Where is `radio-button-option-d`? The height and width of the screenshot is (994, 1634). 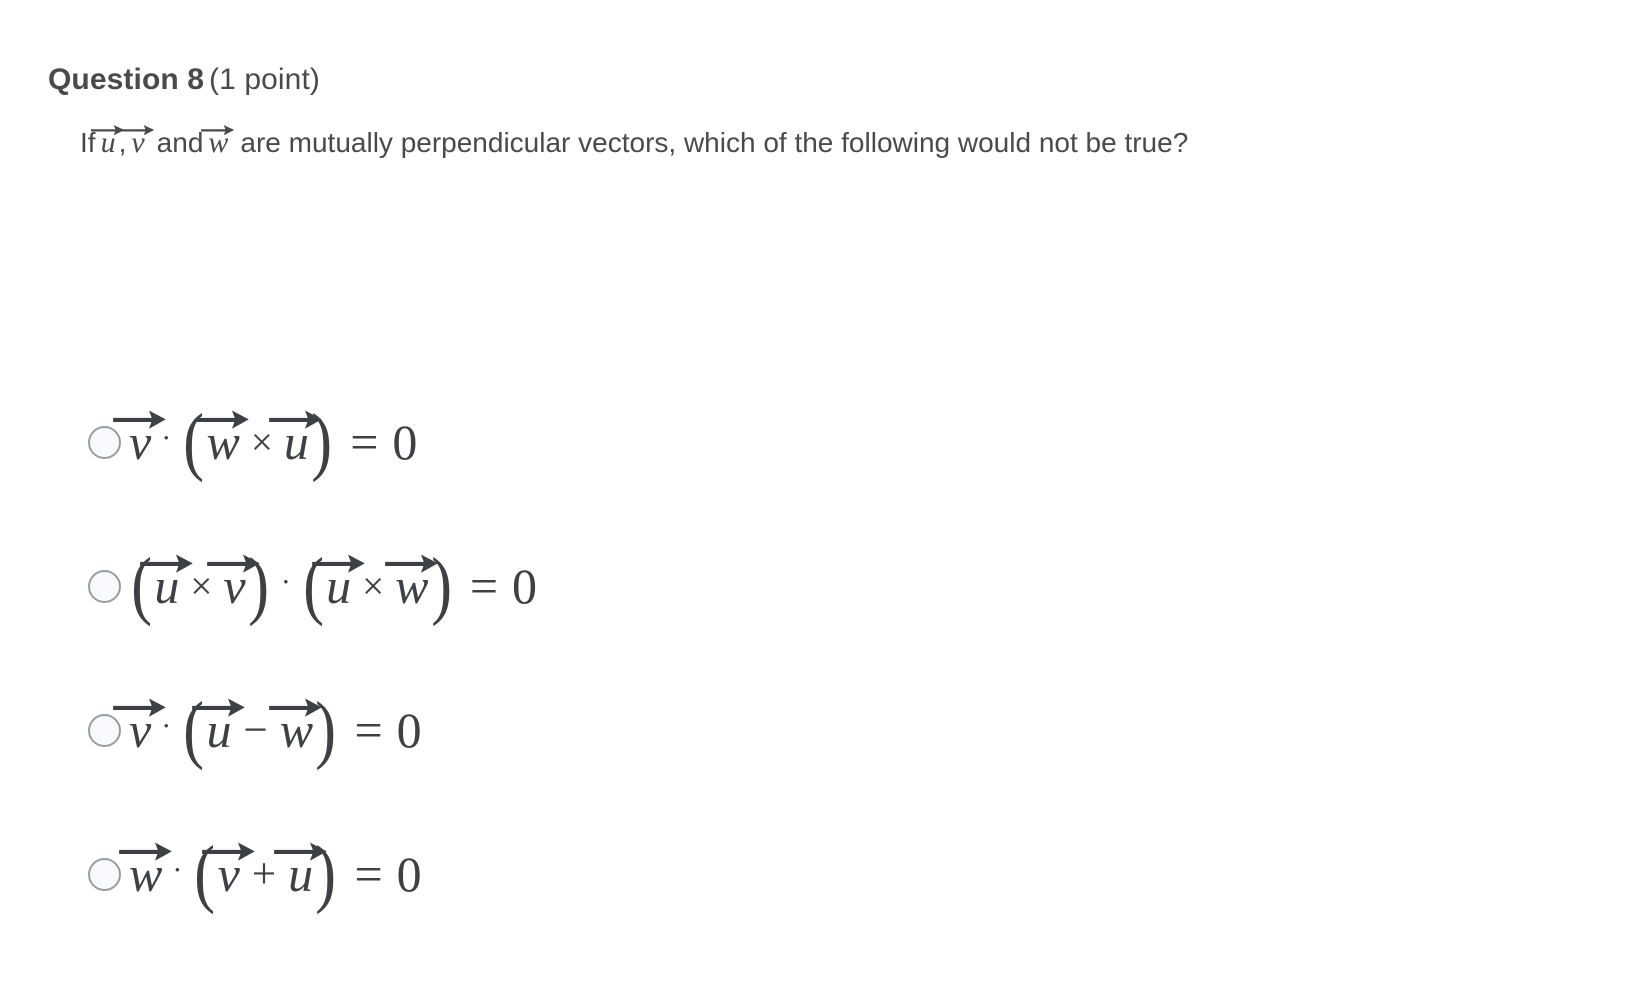
radio-button-option-d is located at coordinates (104, 874).